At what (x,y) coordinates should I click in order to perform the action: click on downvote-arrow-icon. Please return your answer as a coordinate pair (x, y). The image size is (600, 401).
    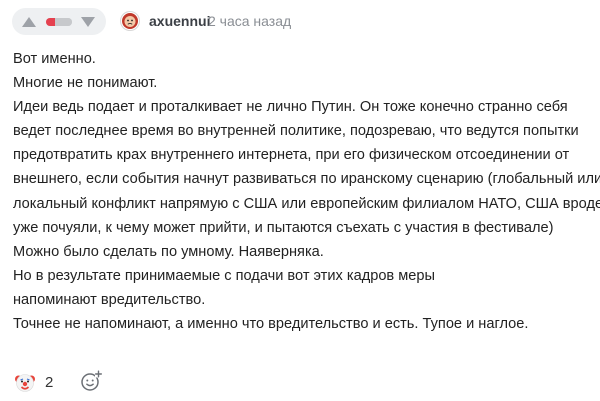
    Looking at the image, I should click on (88, 22).